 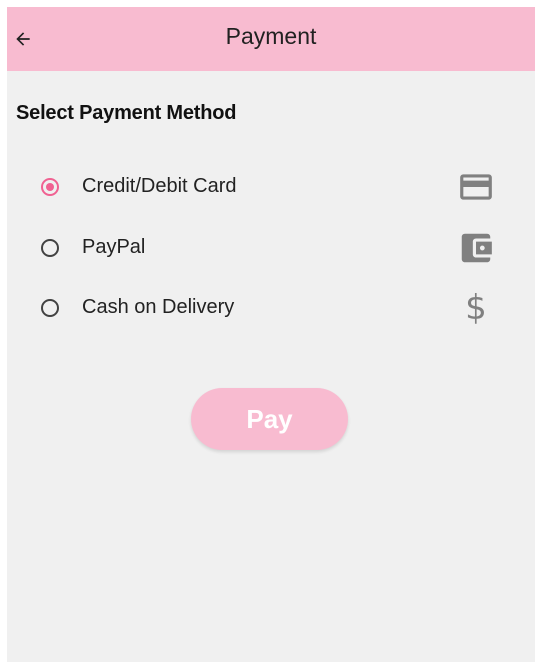 What do you see at coordinates (476, 187) in the screenshot?
I see `credit-card-icon` at bounding box center [476, 187].